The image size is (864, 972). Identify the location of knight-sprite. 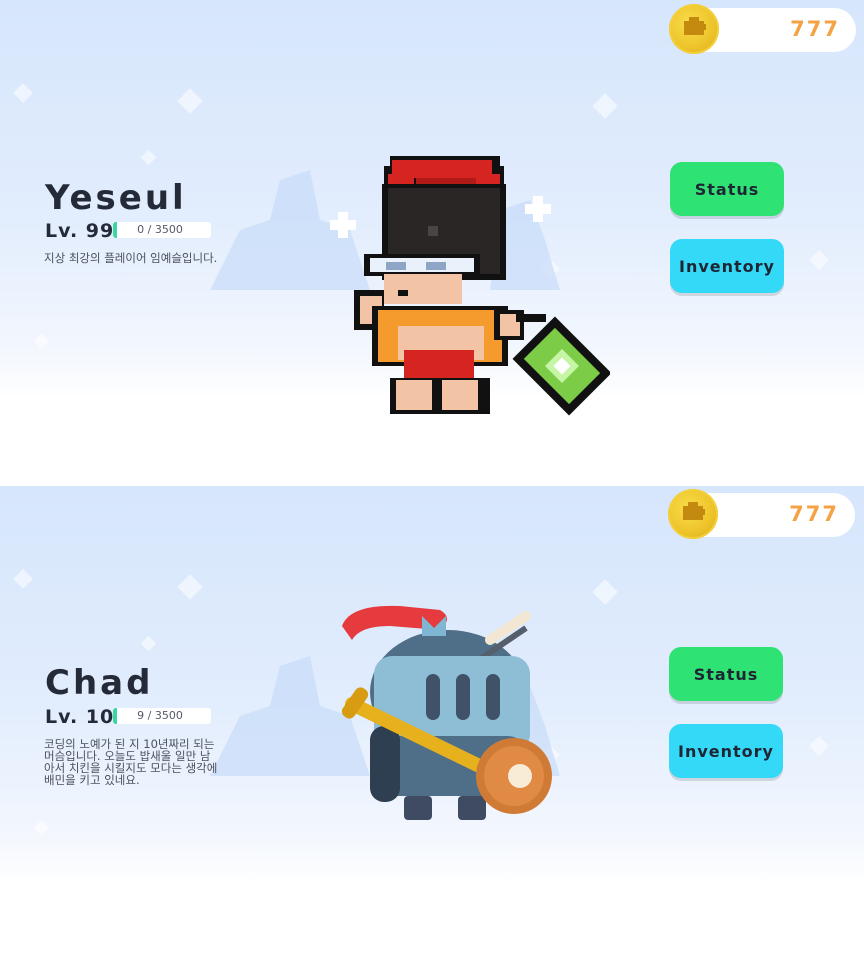
(446, 712).